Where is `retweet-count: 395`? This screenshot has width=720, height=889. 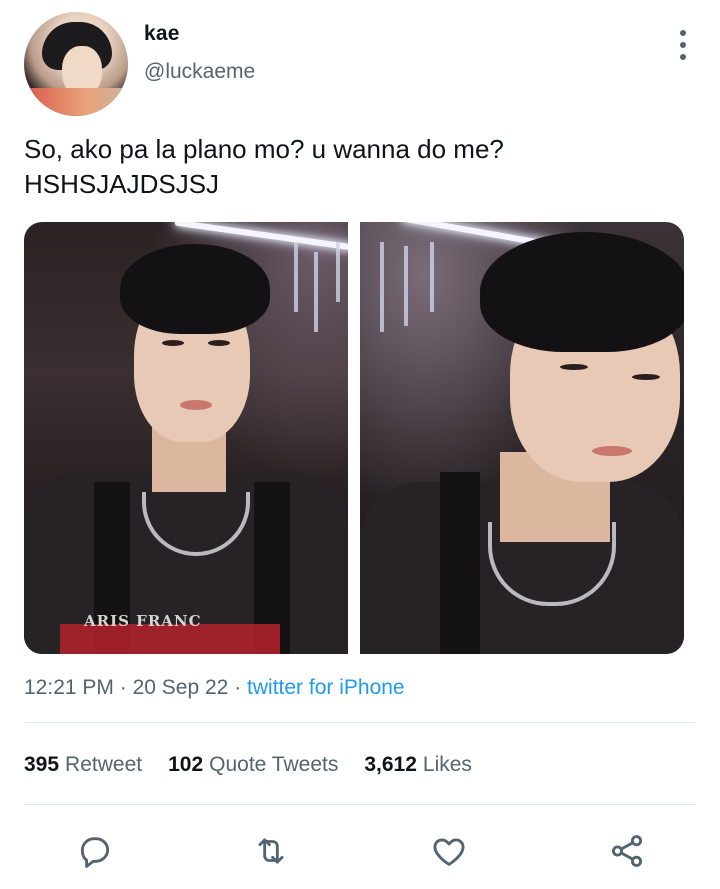
retweet-count: 395 is located at coordinates (42, 764).